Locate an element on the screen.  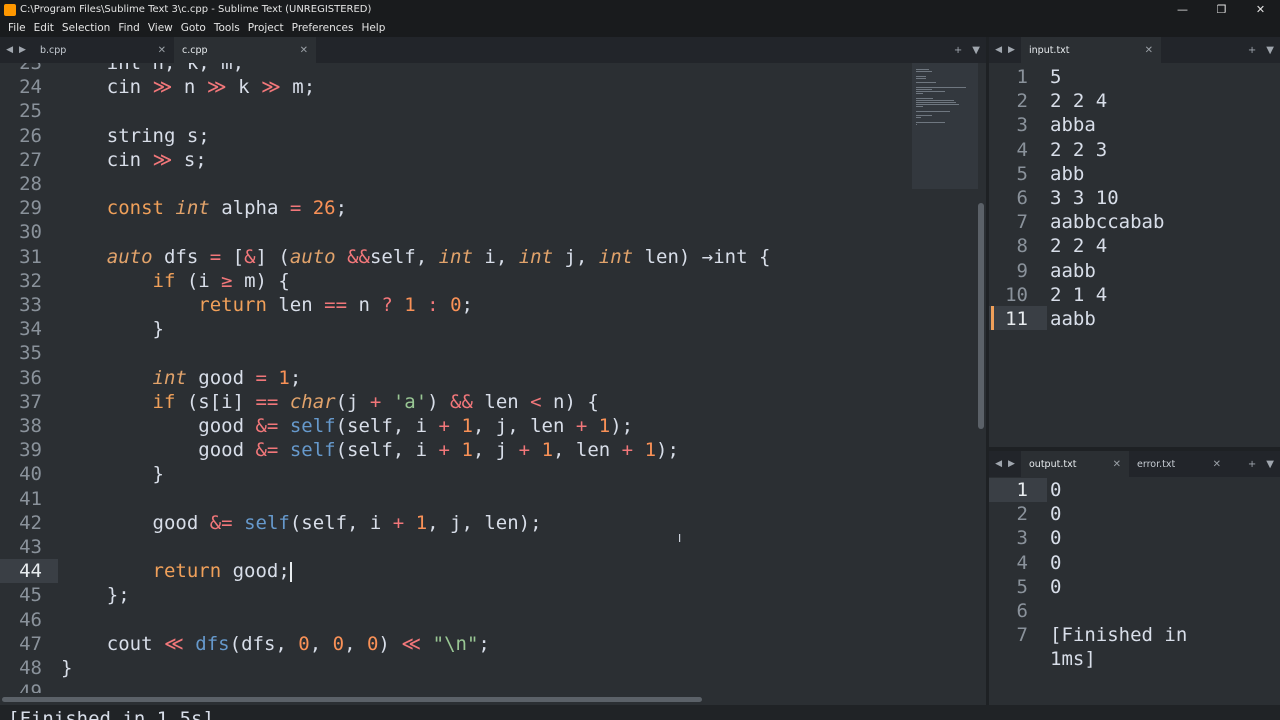
code-line: 45 }; is located at coordinates (456, 595).